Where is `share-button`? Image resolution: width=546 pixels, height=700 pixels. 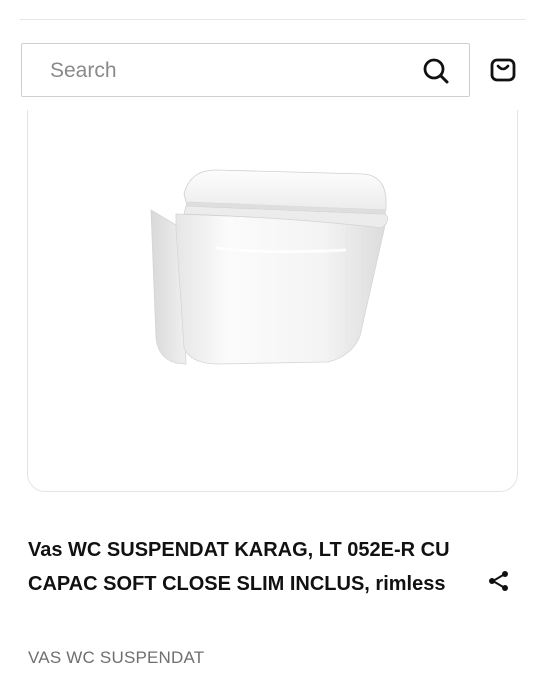
share-button is located at coordinates (499, 581).